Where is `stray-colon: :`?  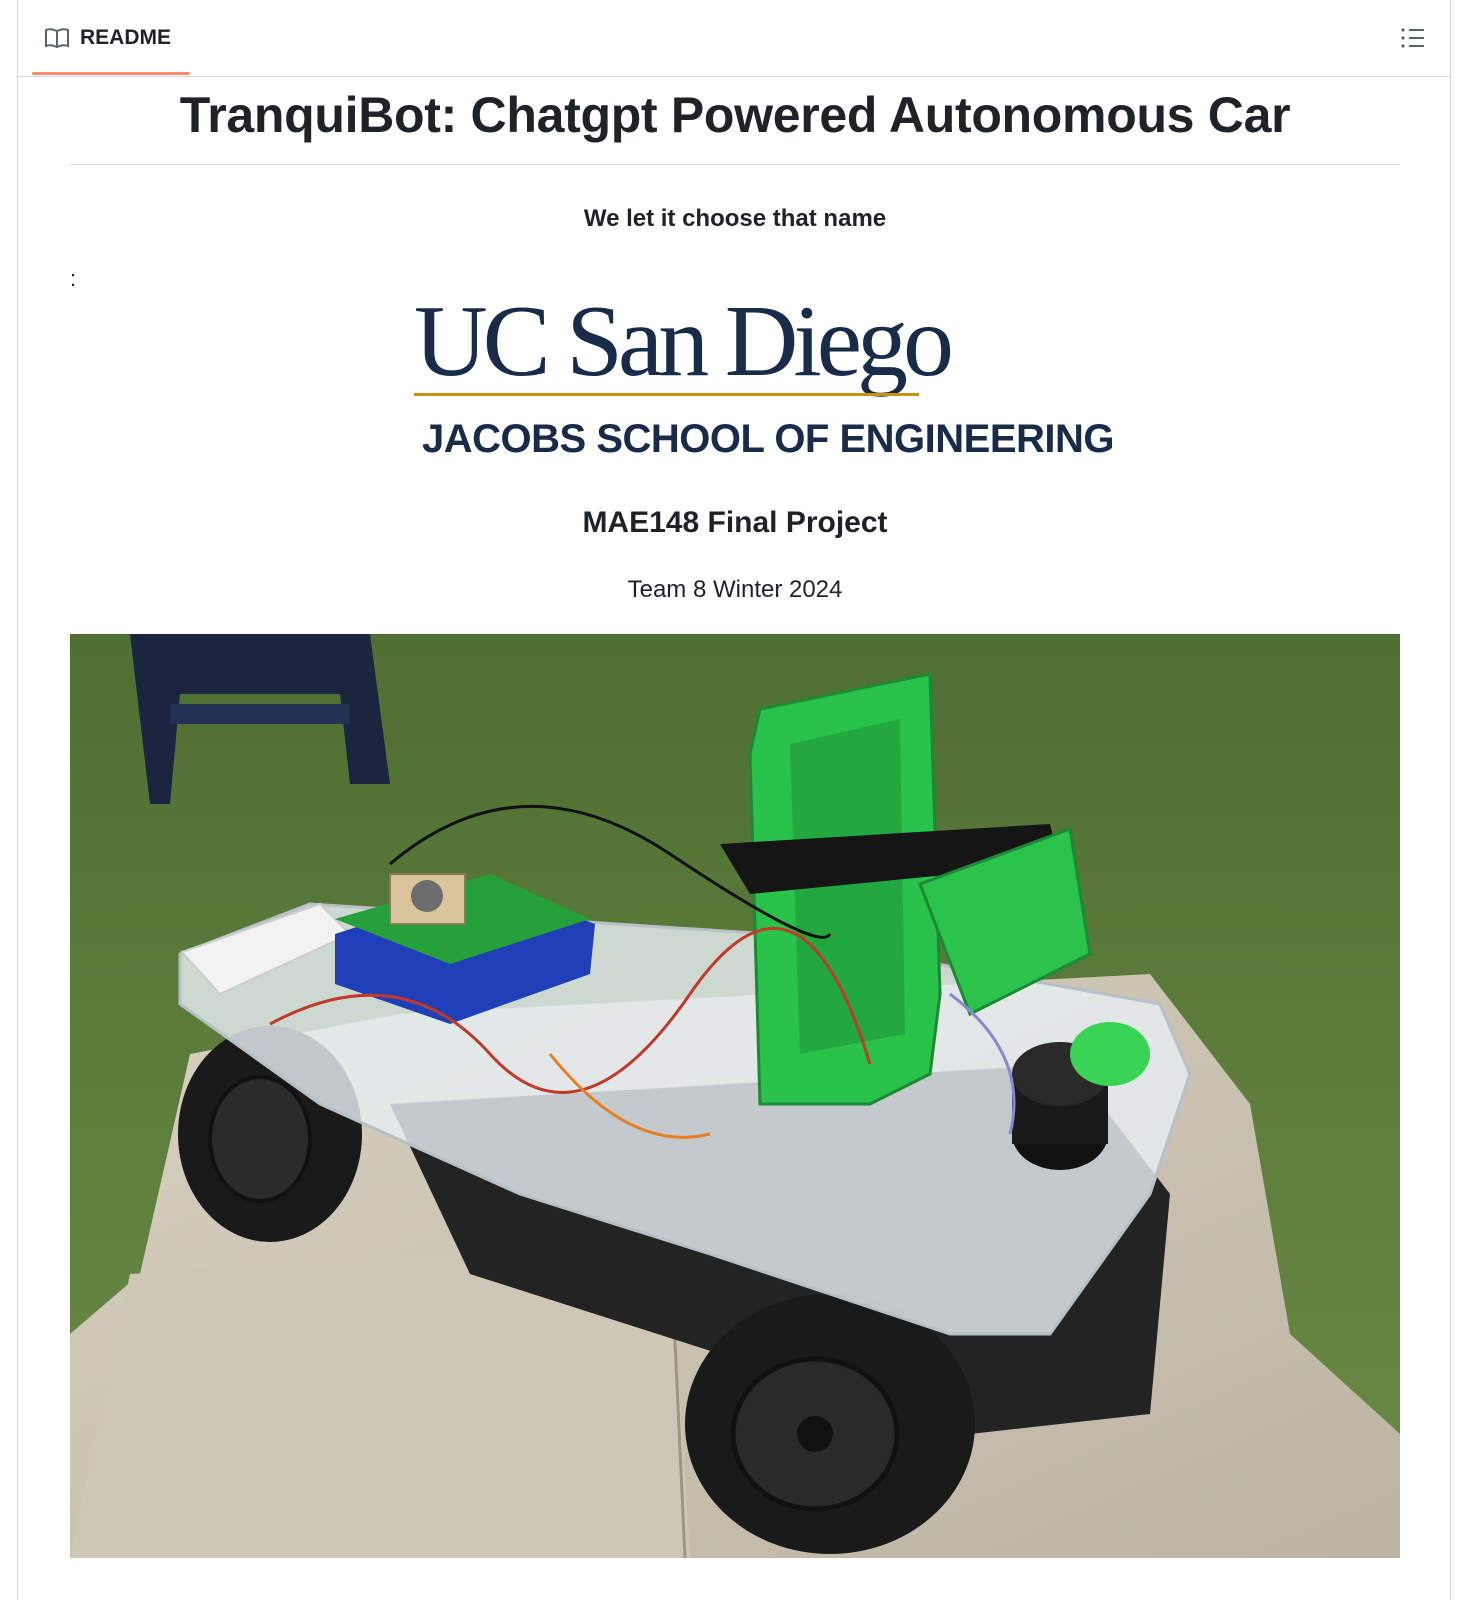 stray-colon: : is located at coordinates (73, 278).